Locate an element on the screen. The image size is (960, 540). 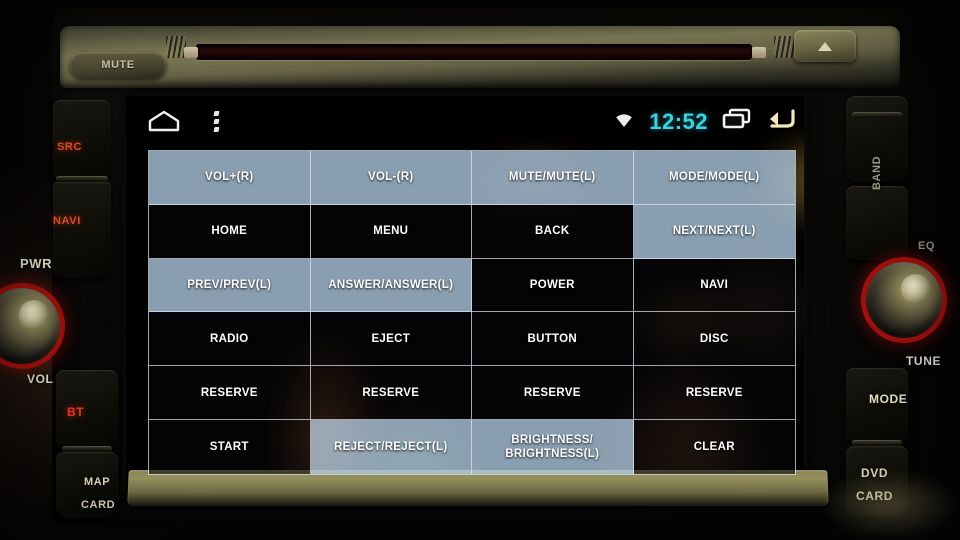
band-label: BAND is located at coordinates (877, 172).